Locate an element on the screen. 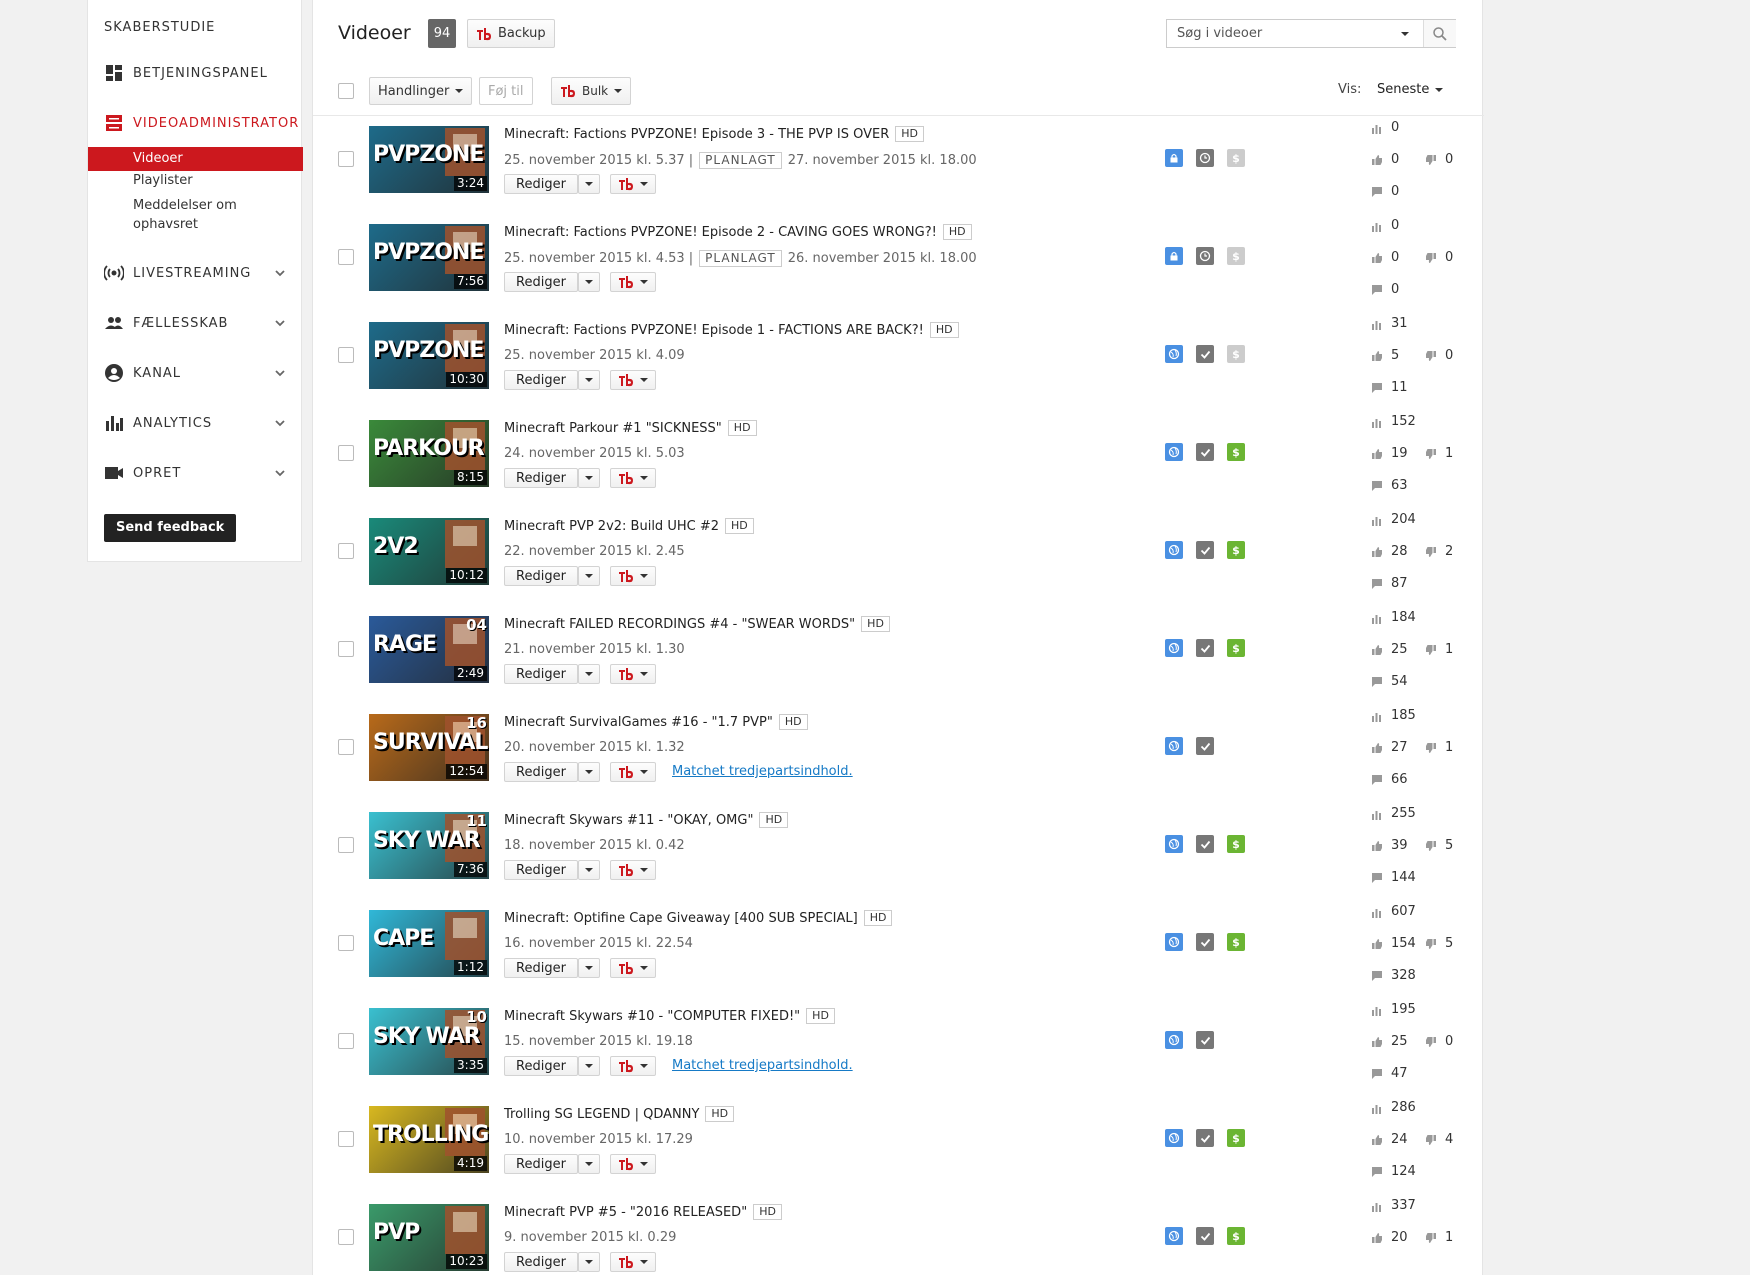 This screenshot has width=1750, height=1275. video-title: Minecraft PVP 2v2: Build UHC #2 is located at coordinates (611, 526).